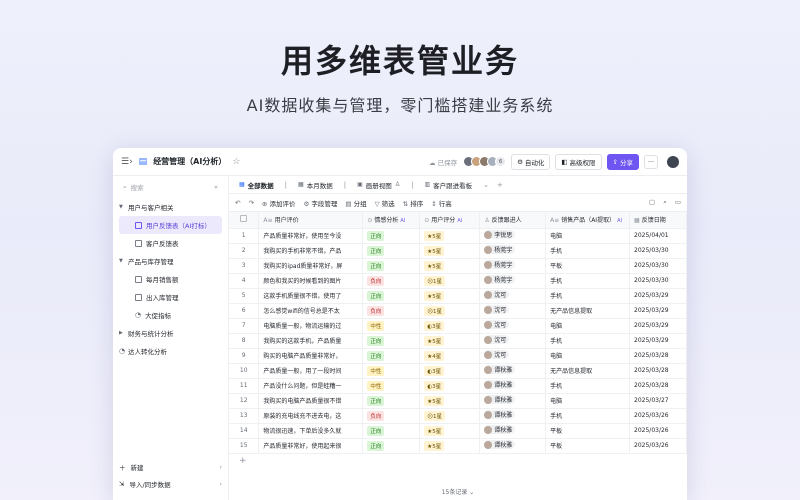  Describe the element at coordinates (311, 326) in the screenshot. I see `review-cell: 电脑质量一般，物流运输的过` at that location.